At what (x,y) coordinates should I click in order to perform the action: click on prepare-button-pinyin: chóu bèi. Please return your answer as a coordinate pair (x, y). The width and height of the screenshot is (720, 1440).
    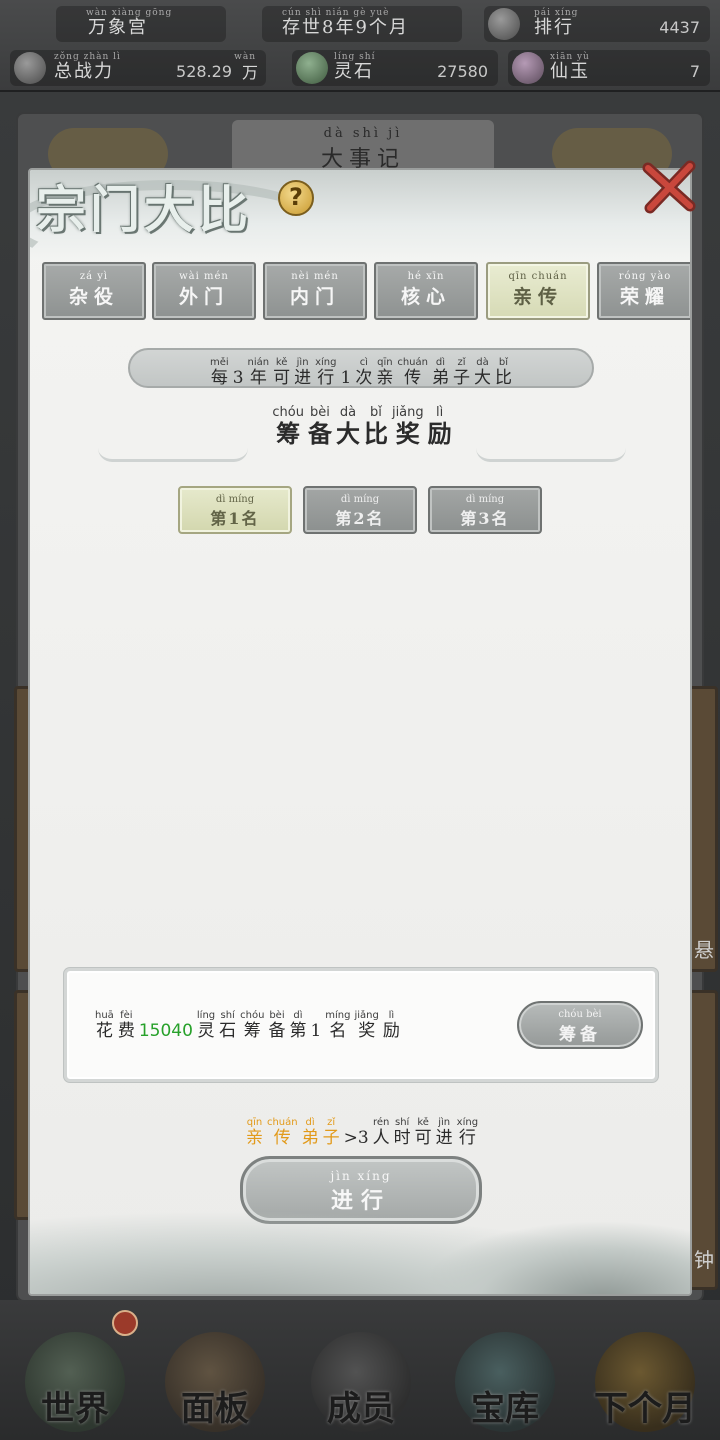
    Looking at the image, I should click on (580, 1014).